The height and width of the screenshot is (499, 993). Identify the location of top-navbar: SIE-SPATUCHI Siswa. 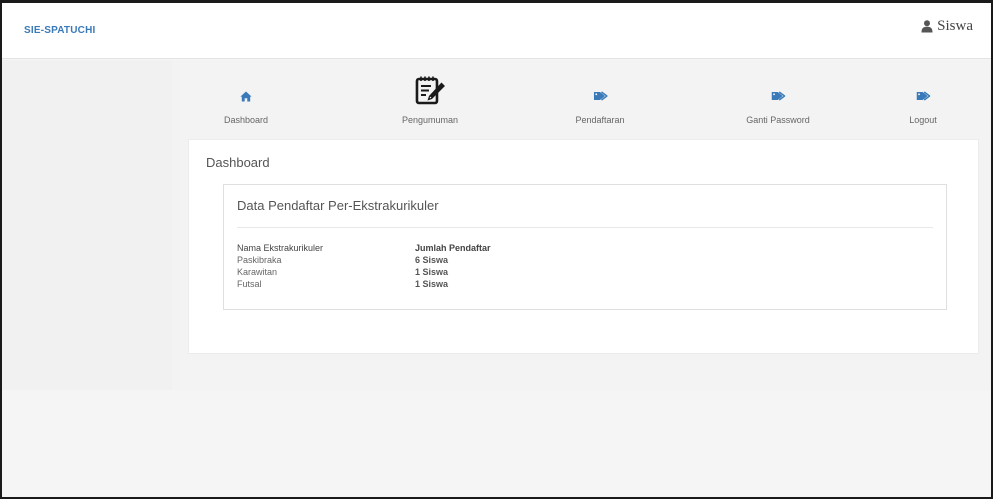
(496, 31).